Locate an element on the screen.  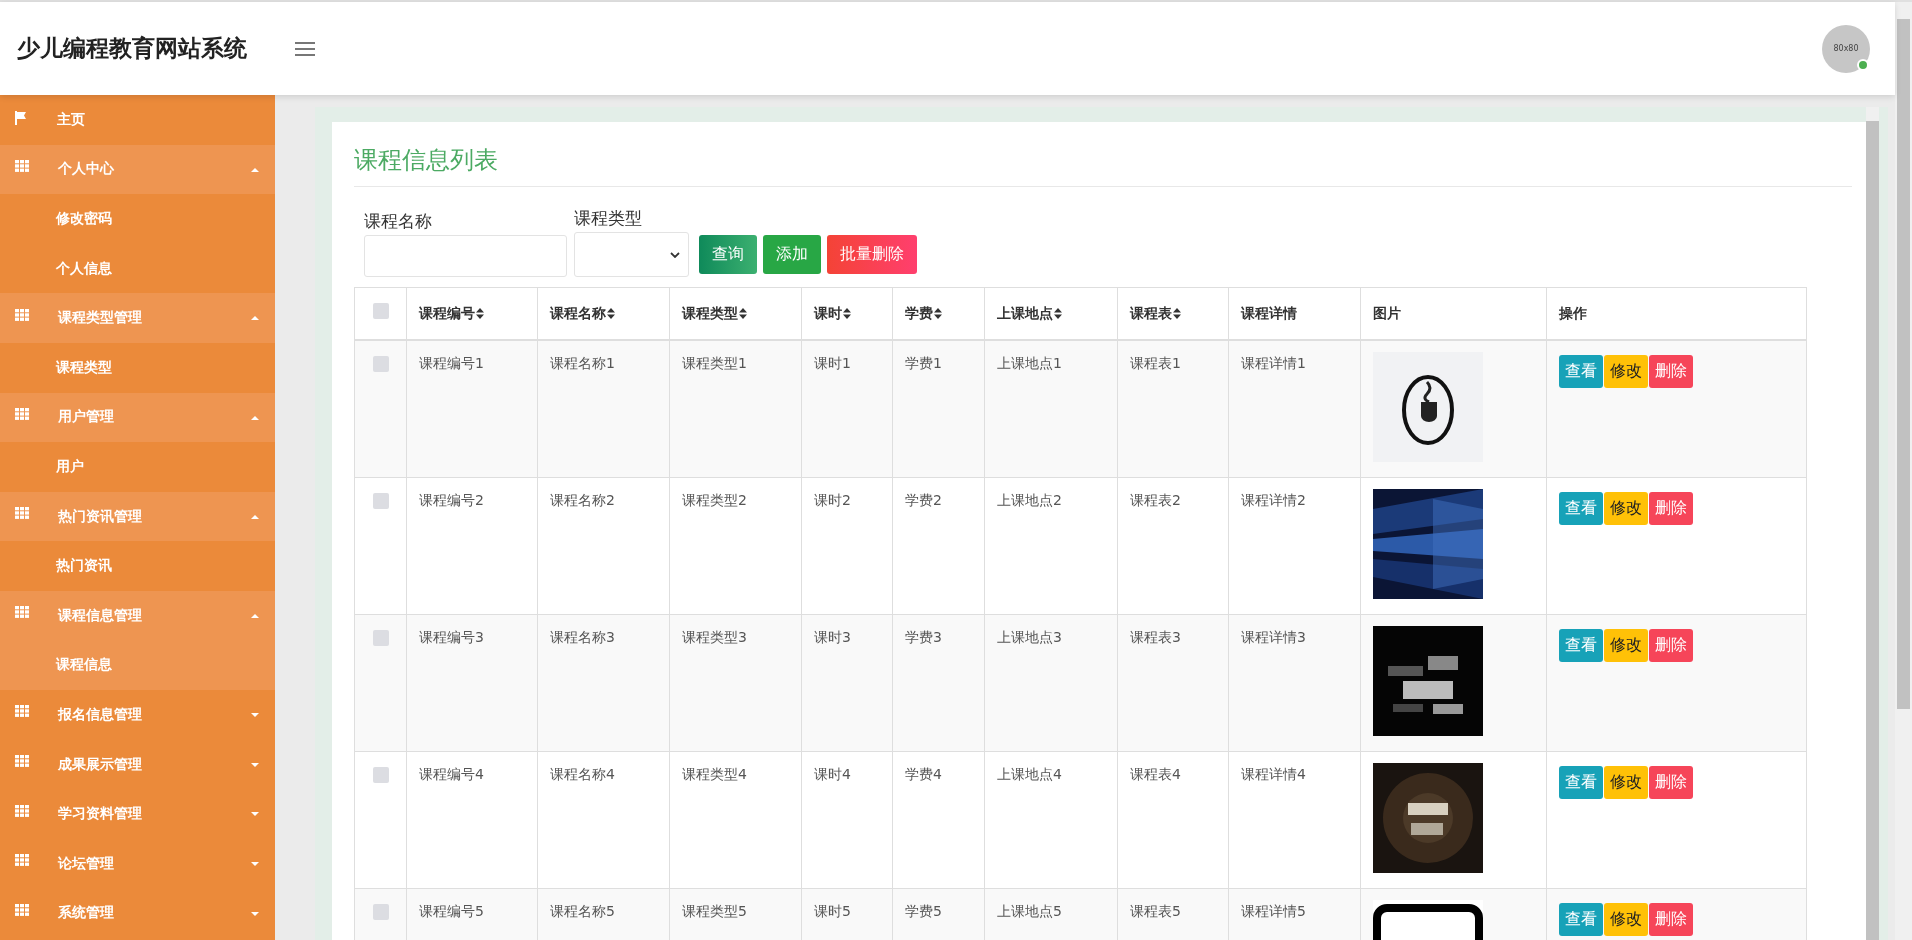
input-field is located at coordinates (465, 256).